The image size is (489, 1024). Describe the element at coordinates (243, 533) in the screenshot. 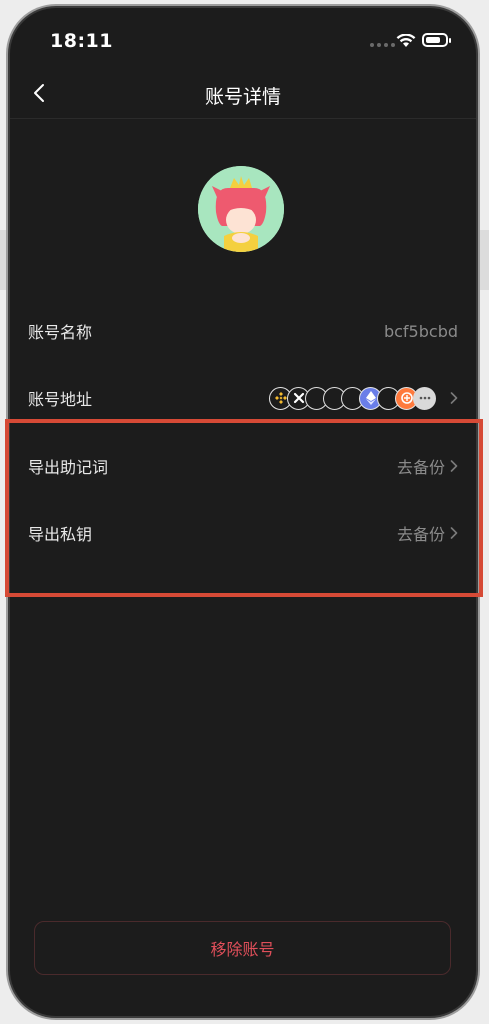

I see `export-private-key-row: 导出私钥 去备份` at that location.